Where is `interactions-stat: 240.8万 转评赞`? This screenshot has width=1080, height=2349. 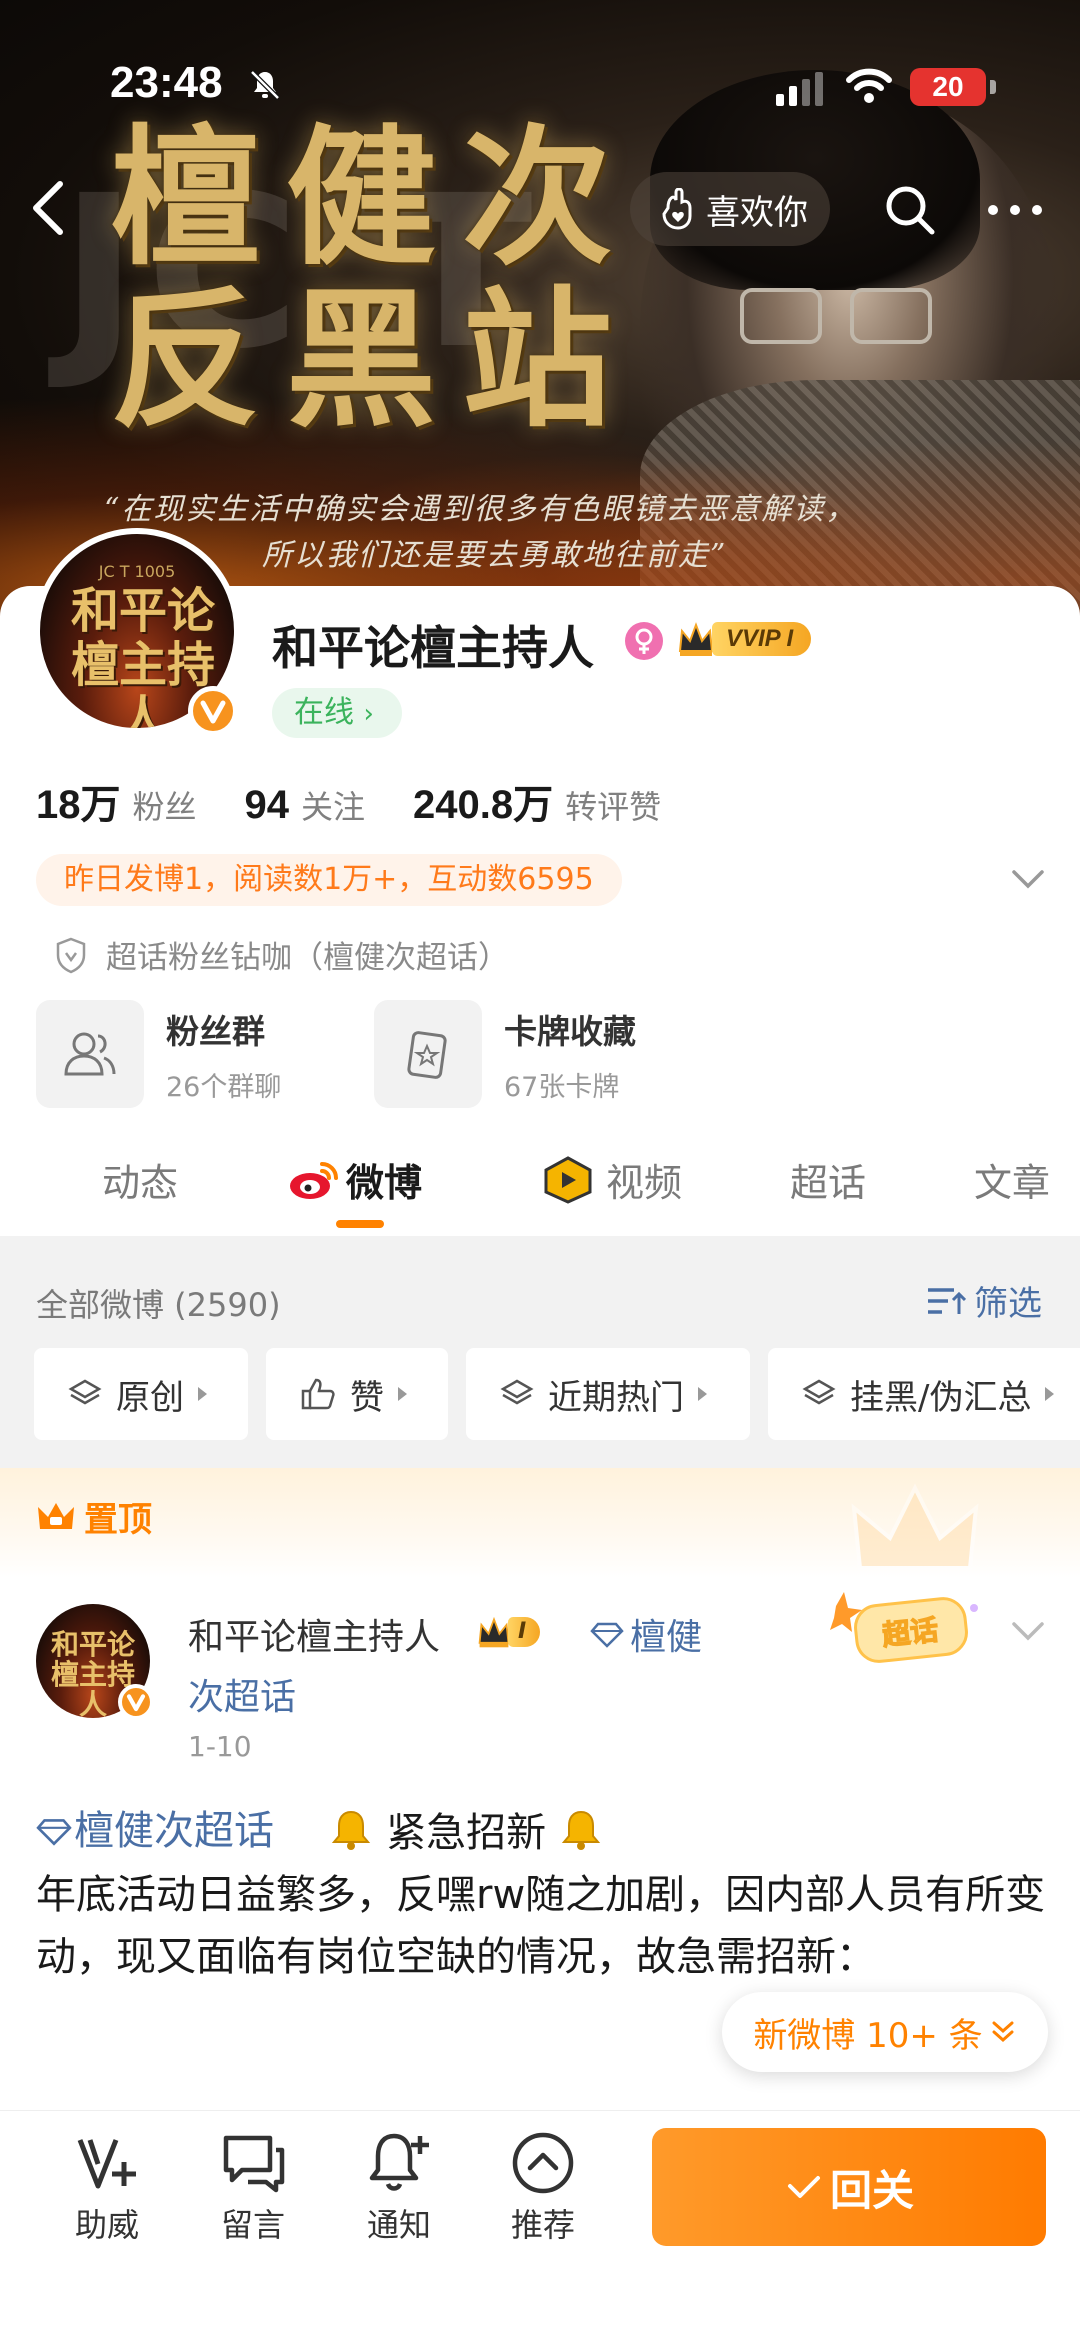
interactions-stat: 240.8万 转评赞 is located at coordinates (537, 801).